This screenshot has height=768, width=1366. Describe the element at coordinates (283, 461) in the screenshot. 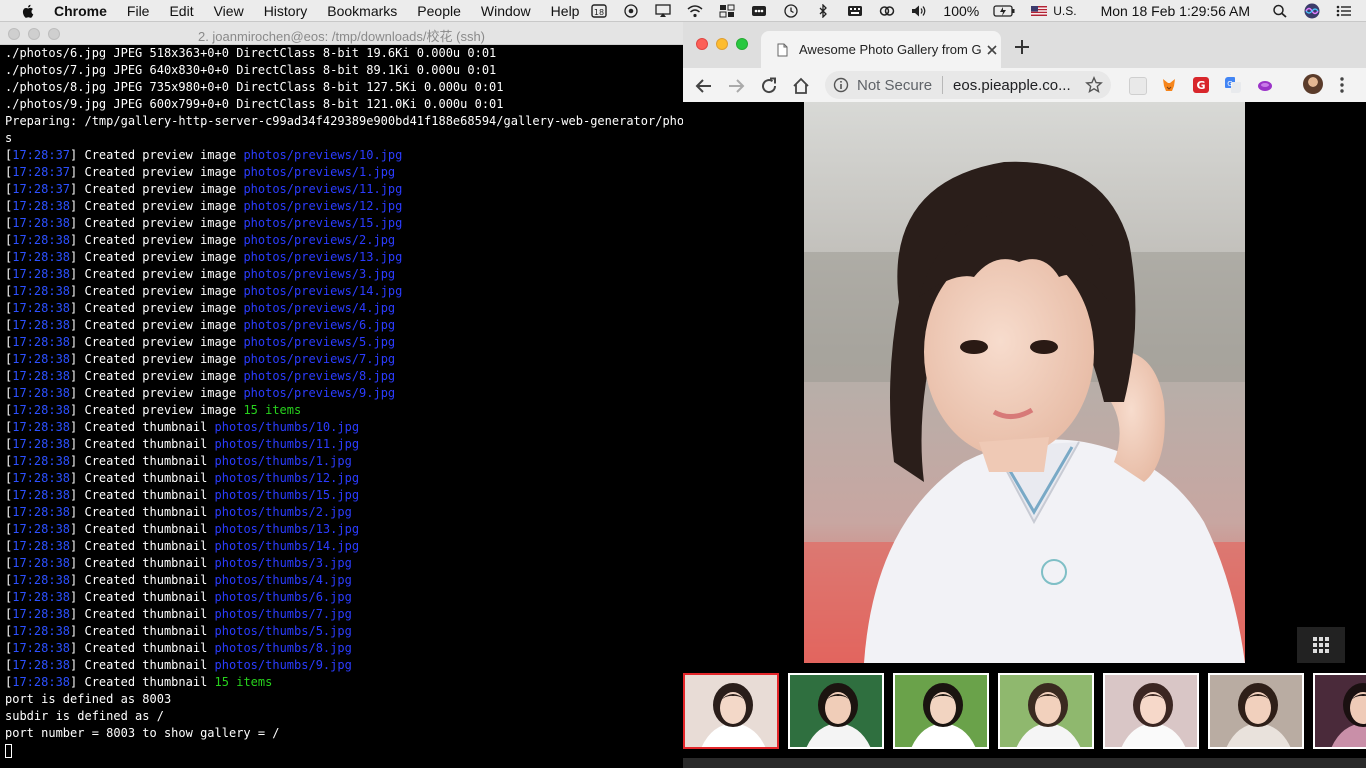

I see `log-file-path: photos/thumbs/1.jpg` at that location.